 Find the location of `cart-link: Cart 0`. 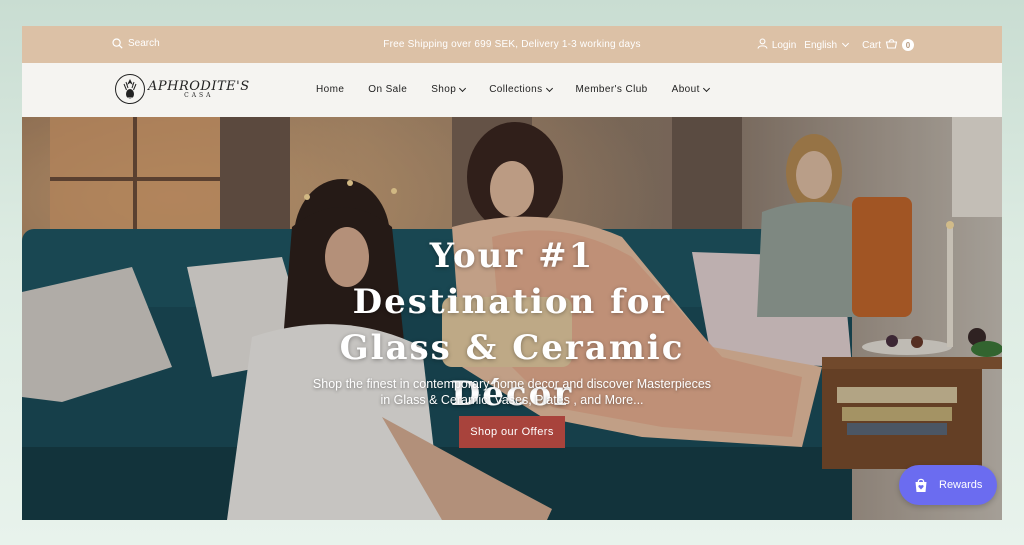

cart-link: Cart 0 is located at coordinates (888, 45).